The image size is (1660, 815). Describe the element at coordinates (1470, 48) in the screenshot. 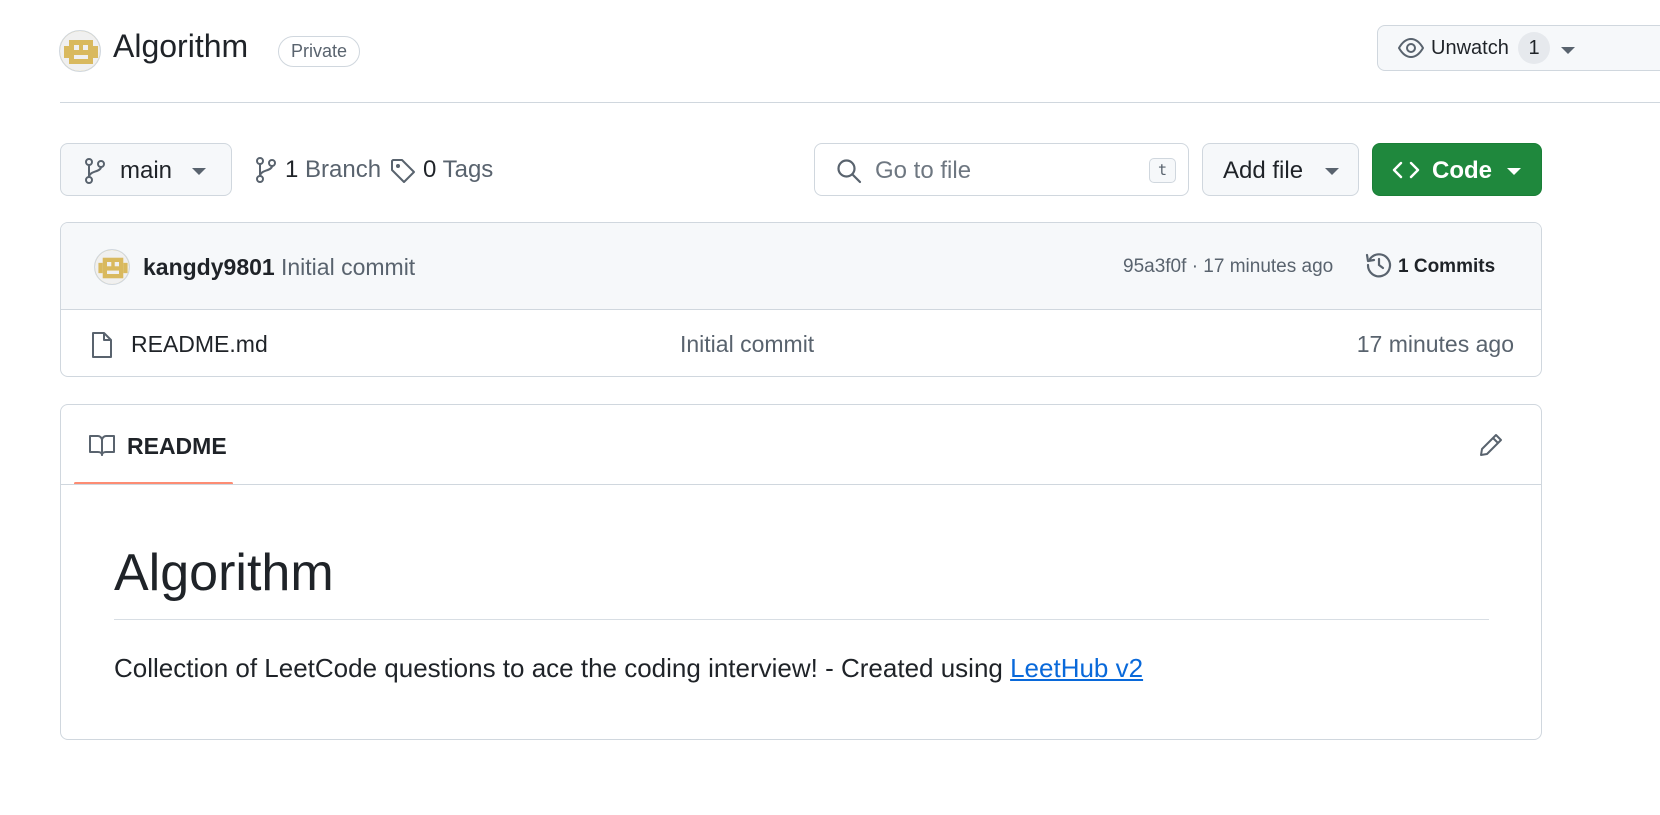

I see `unwatch-label: Unwatch` at that location.